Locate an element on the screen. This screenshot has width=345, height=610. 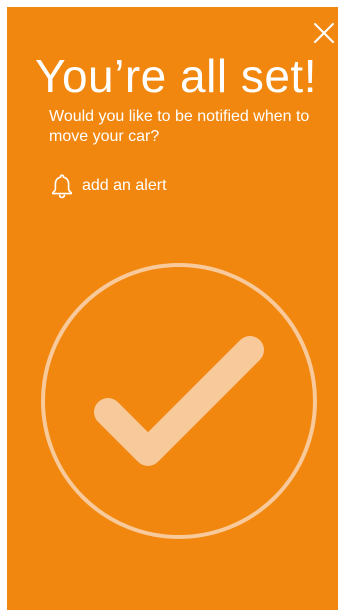
bell-icon is located at coordinates (62, 186).